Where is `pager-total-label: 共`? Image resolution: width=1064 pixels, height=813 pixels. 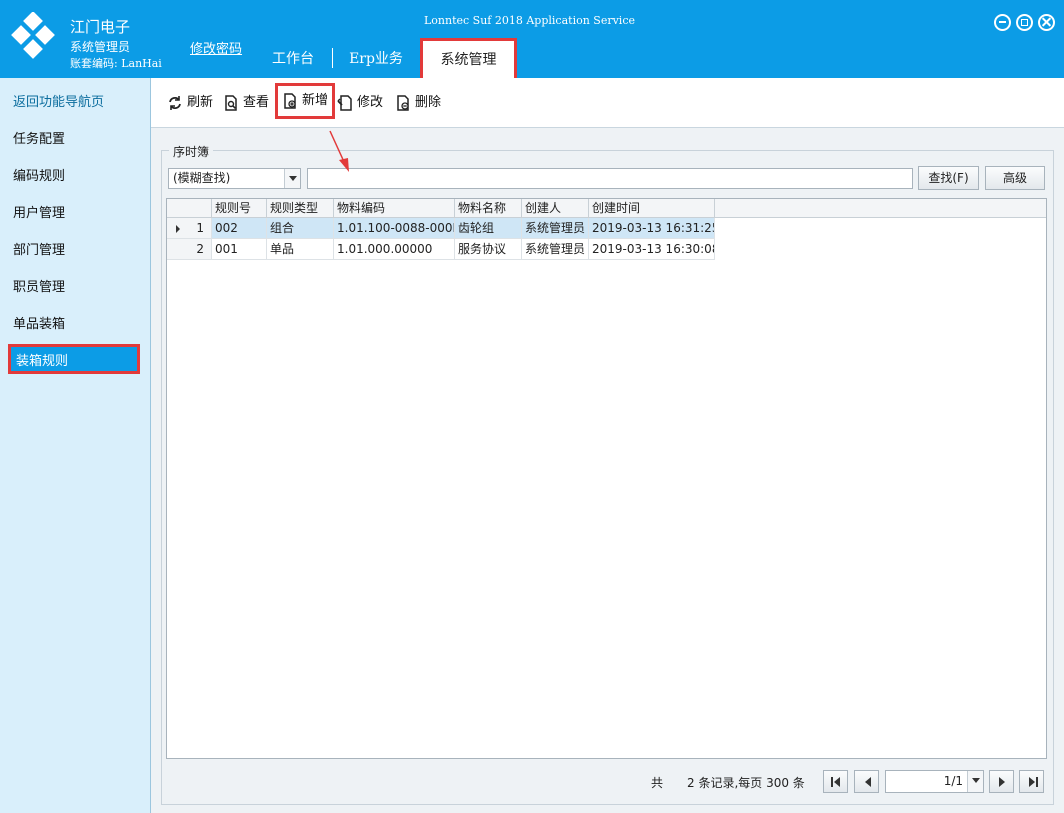
pager-total-label: 共 is located at coordinates (657, 783).